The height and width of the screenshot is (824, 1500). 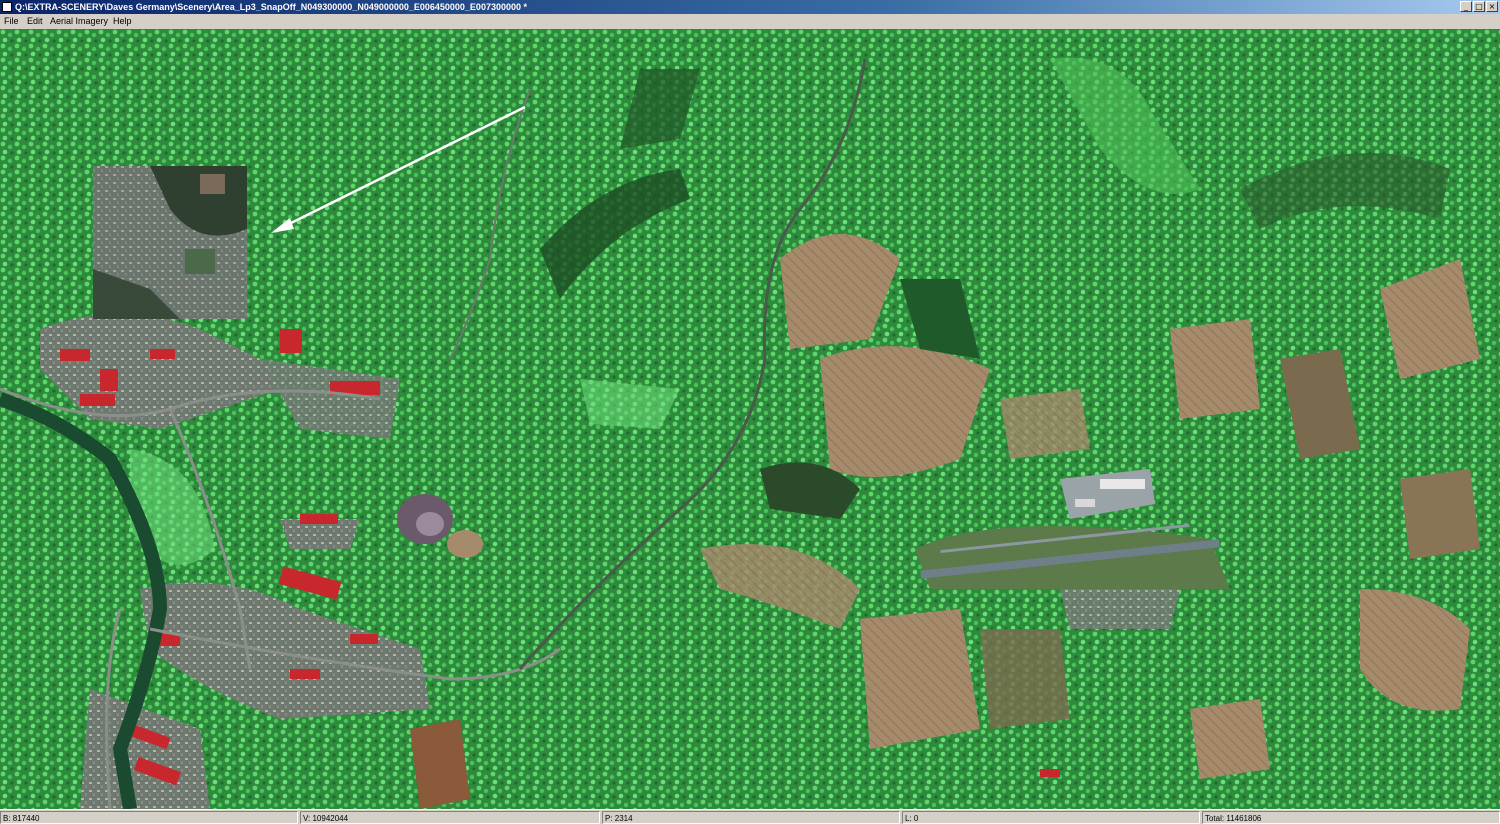 What do you see at coordinates (1492, 6) in the screenshot?
I see `close-button: ×` at bounding box center [1492, 6].